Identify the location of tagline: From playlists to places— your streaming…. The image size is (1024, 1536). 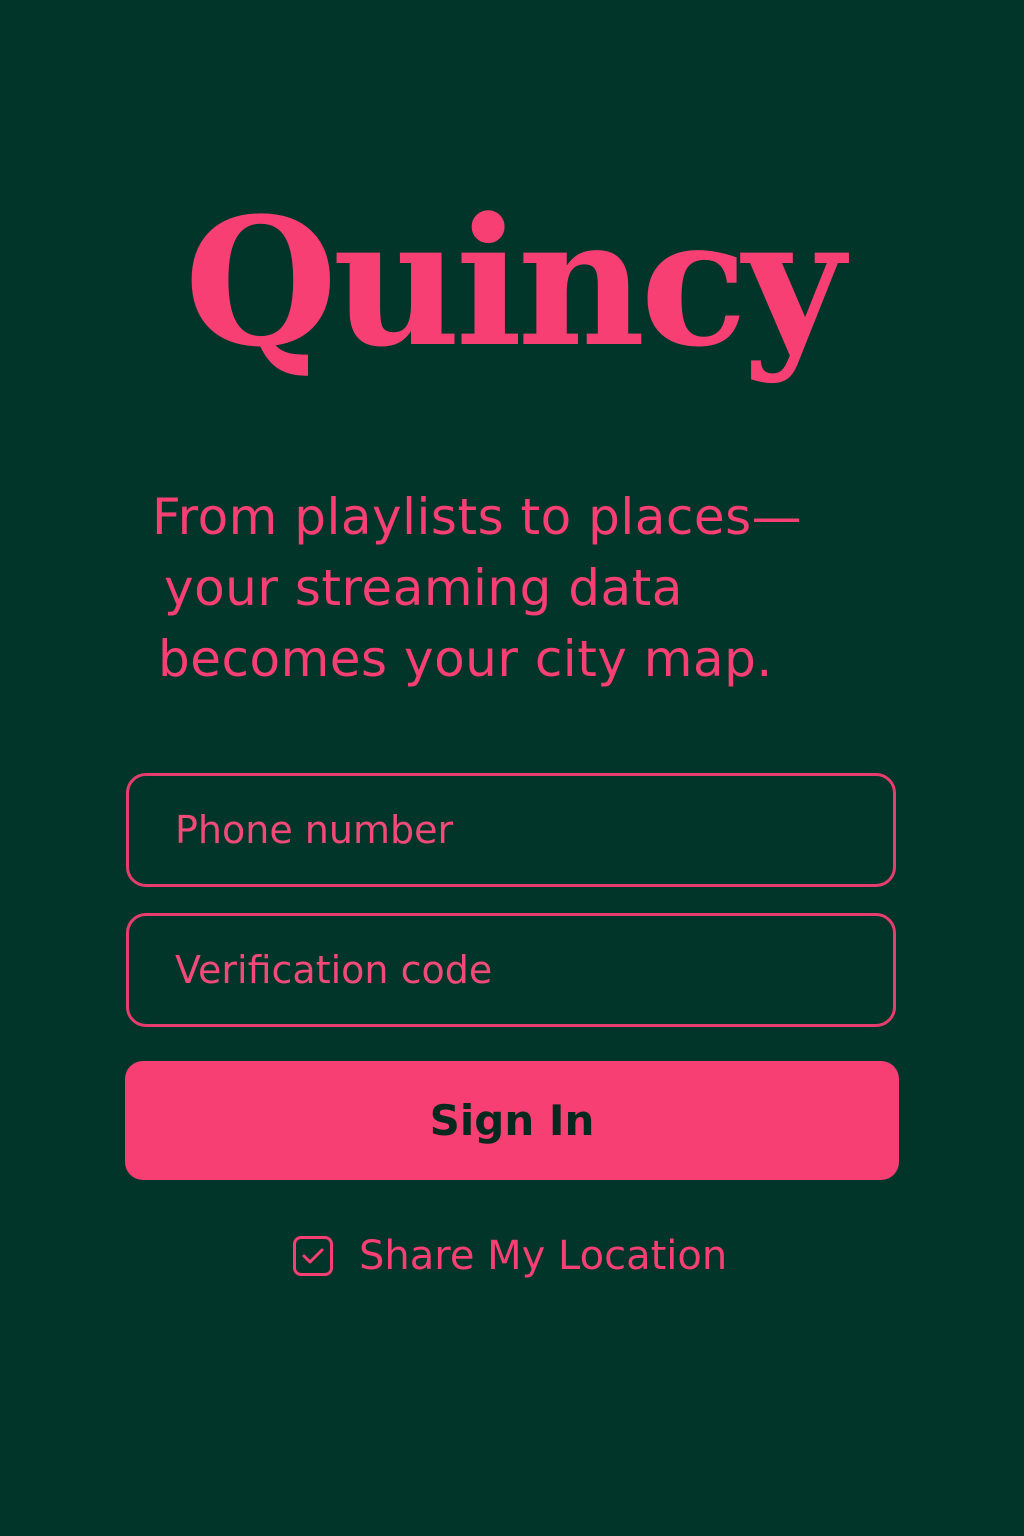
(532, 588).